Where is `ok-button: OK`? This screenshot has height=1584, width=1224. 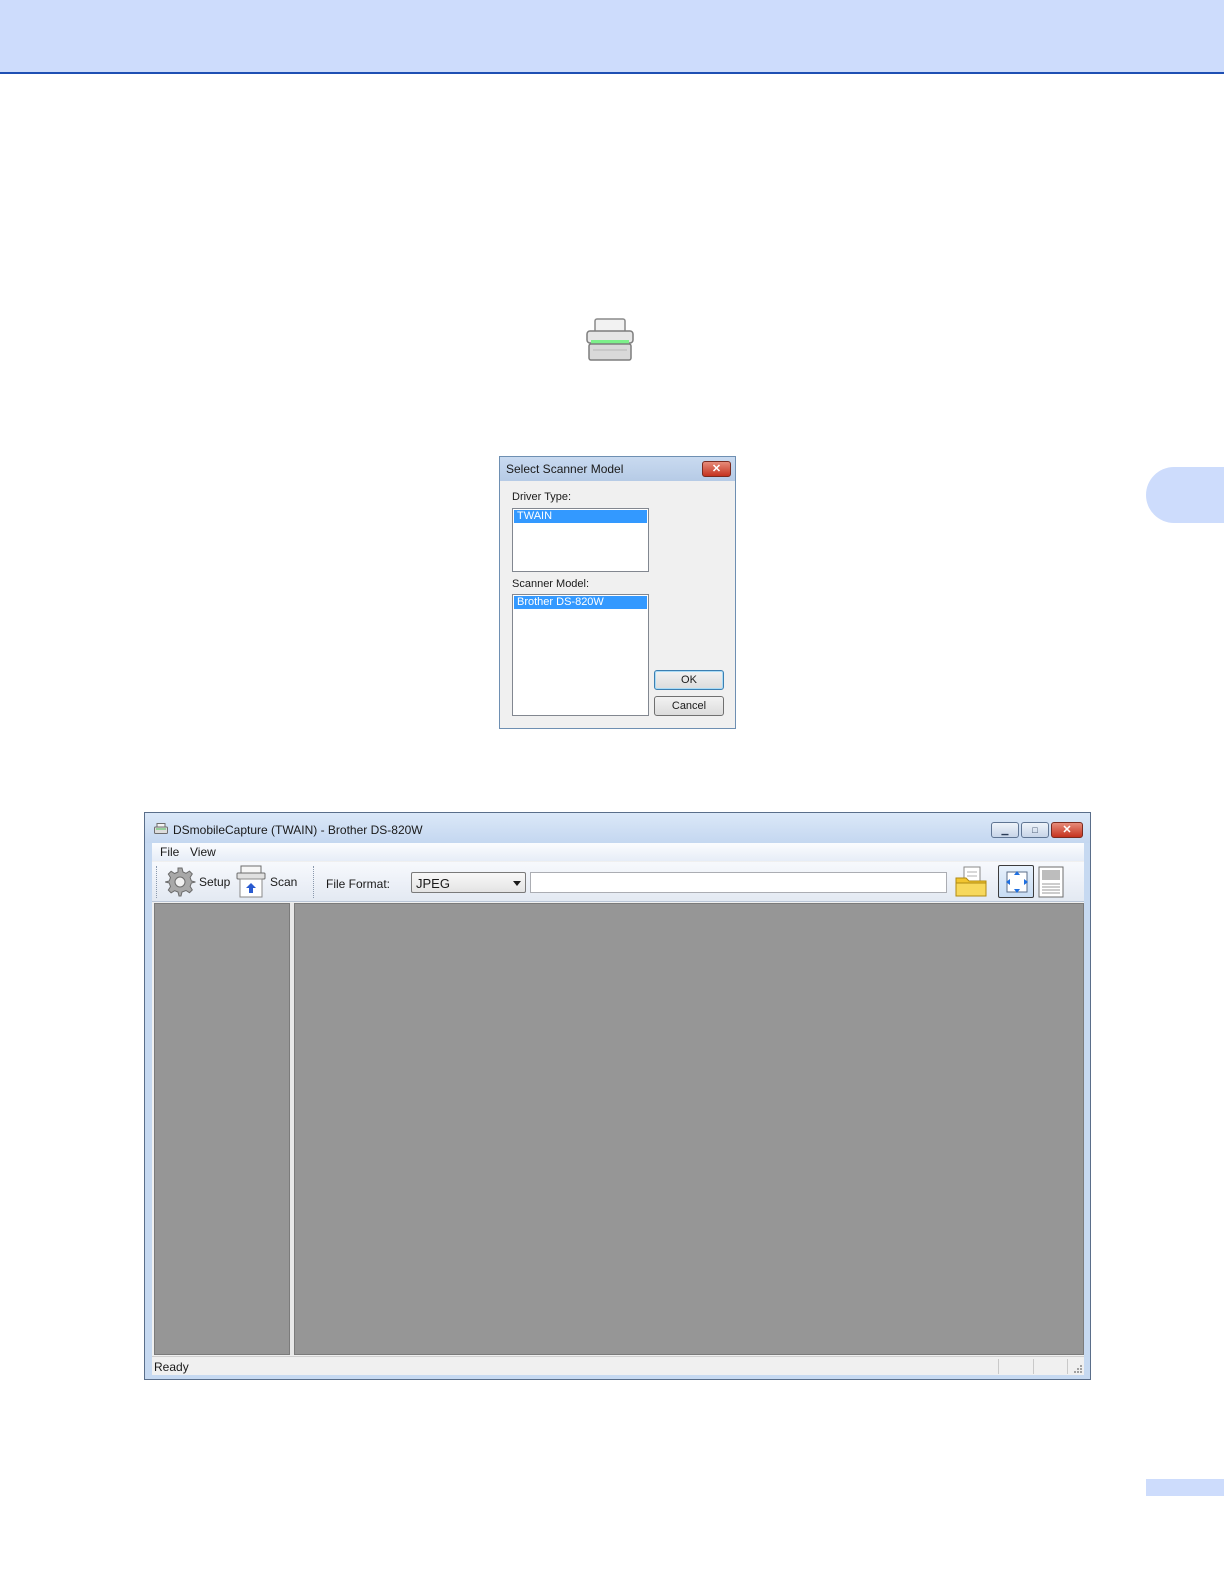 ok-button: OK is located at coordinates (689, 680).